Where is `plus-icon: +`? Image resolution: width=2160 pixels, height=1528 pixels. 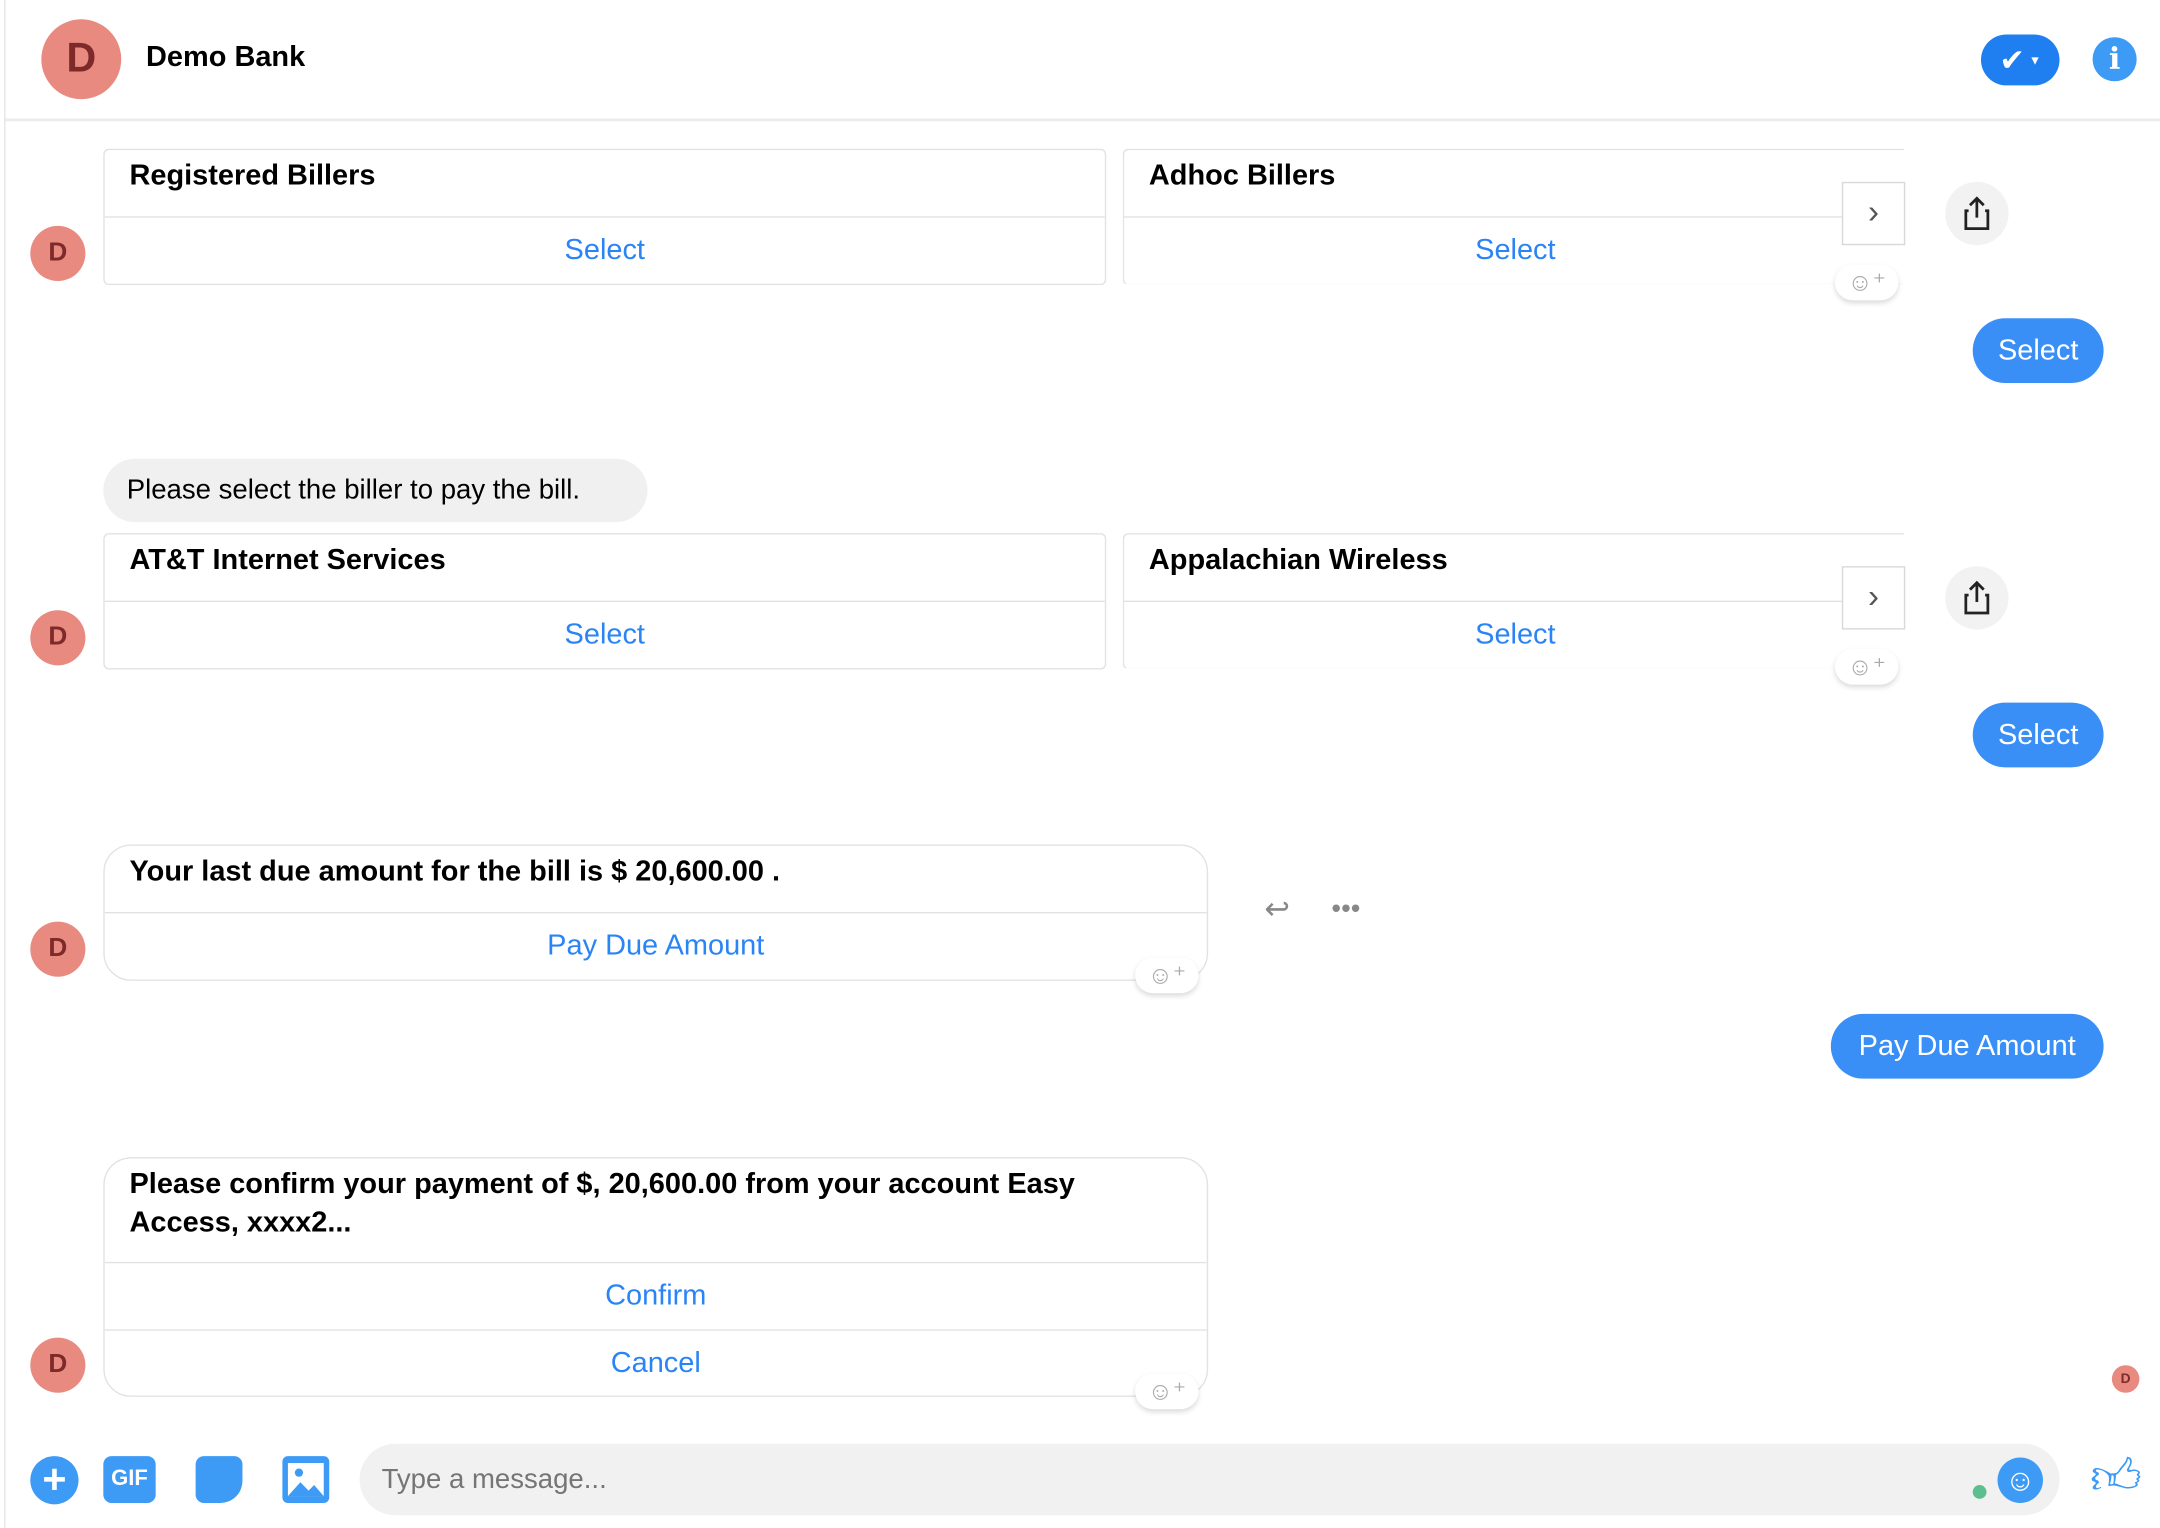 plus-icon: + is located at coordinates (54, 1480).